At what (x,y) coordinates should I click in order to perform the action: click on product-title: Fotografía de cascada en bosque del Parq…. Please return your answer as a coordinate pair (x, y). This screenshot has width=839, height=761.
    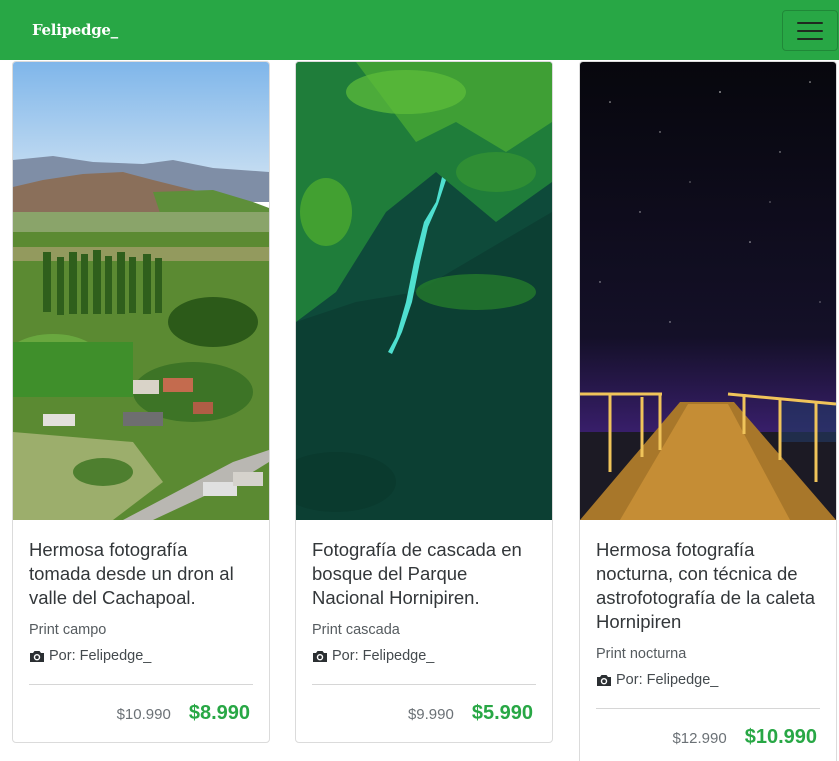
    Looking at the image, I should click on (424, 574).